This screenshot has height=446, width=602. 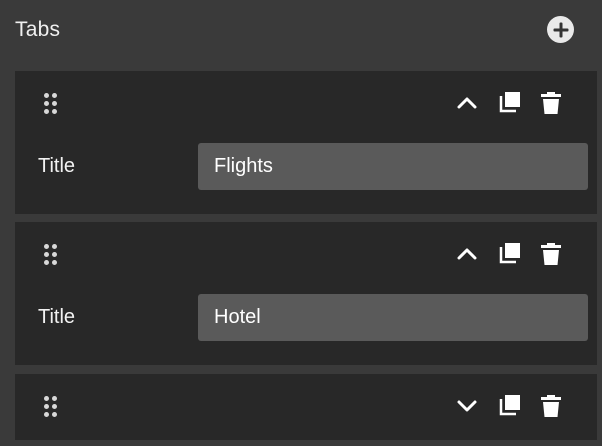 I want to click on panel-header: Tabs, so click(x=301, y=30).